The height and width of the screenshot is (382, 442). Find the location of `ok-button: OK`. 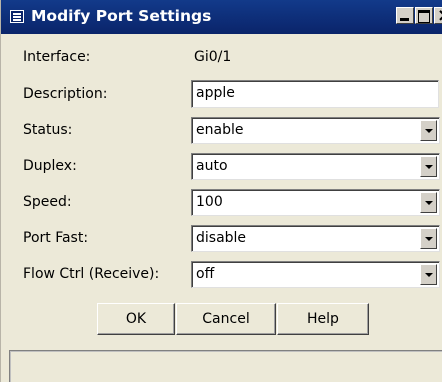

ok-button: OK is located at coordinates (136, 319).